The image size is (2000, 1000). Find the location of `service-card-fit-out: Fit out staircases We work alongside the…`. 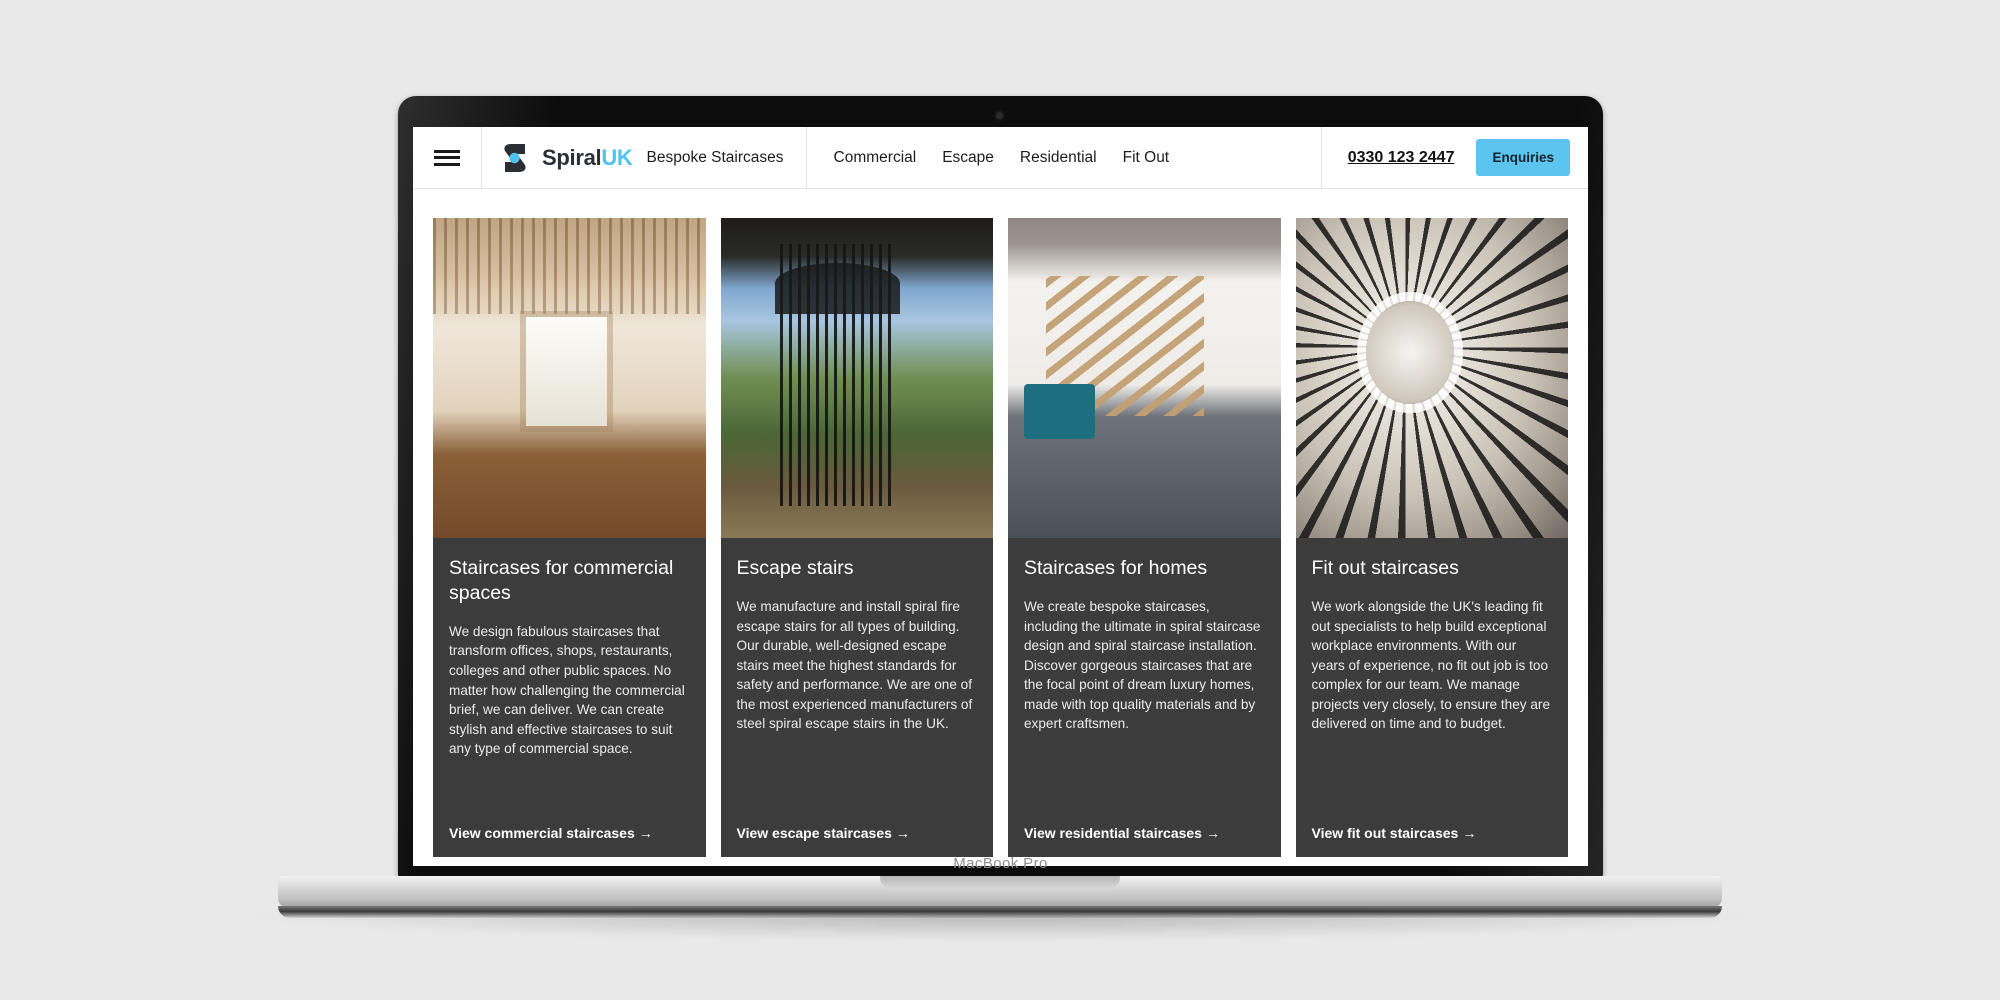

service-card-fit-out: Fit out staircases We work alongside the… is located at coordinates (1432, 537).